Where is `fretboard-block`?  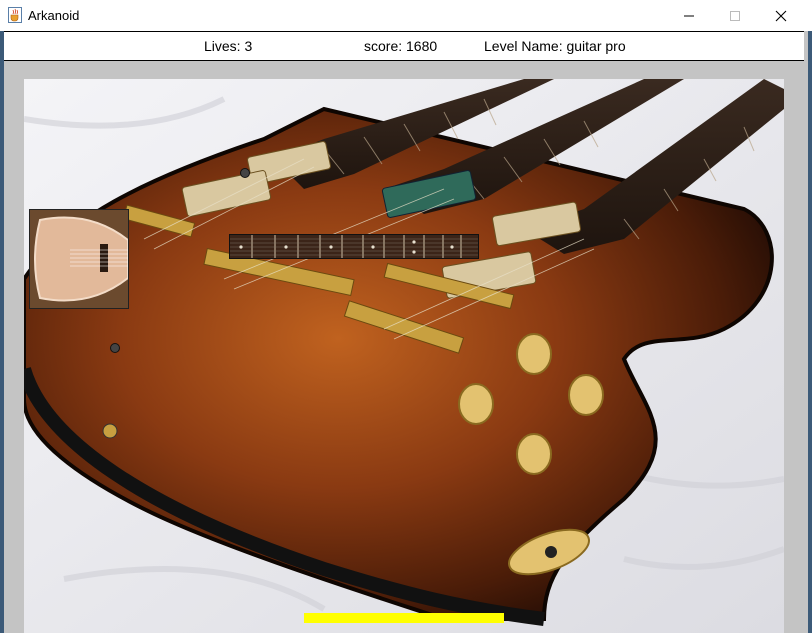 fretboard-block is located at coordinates (354, 246).